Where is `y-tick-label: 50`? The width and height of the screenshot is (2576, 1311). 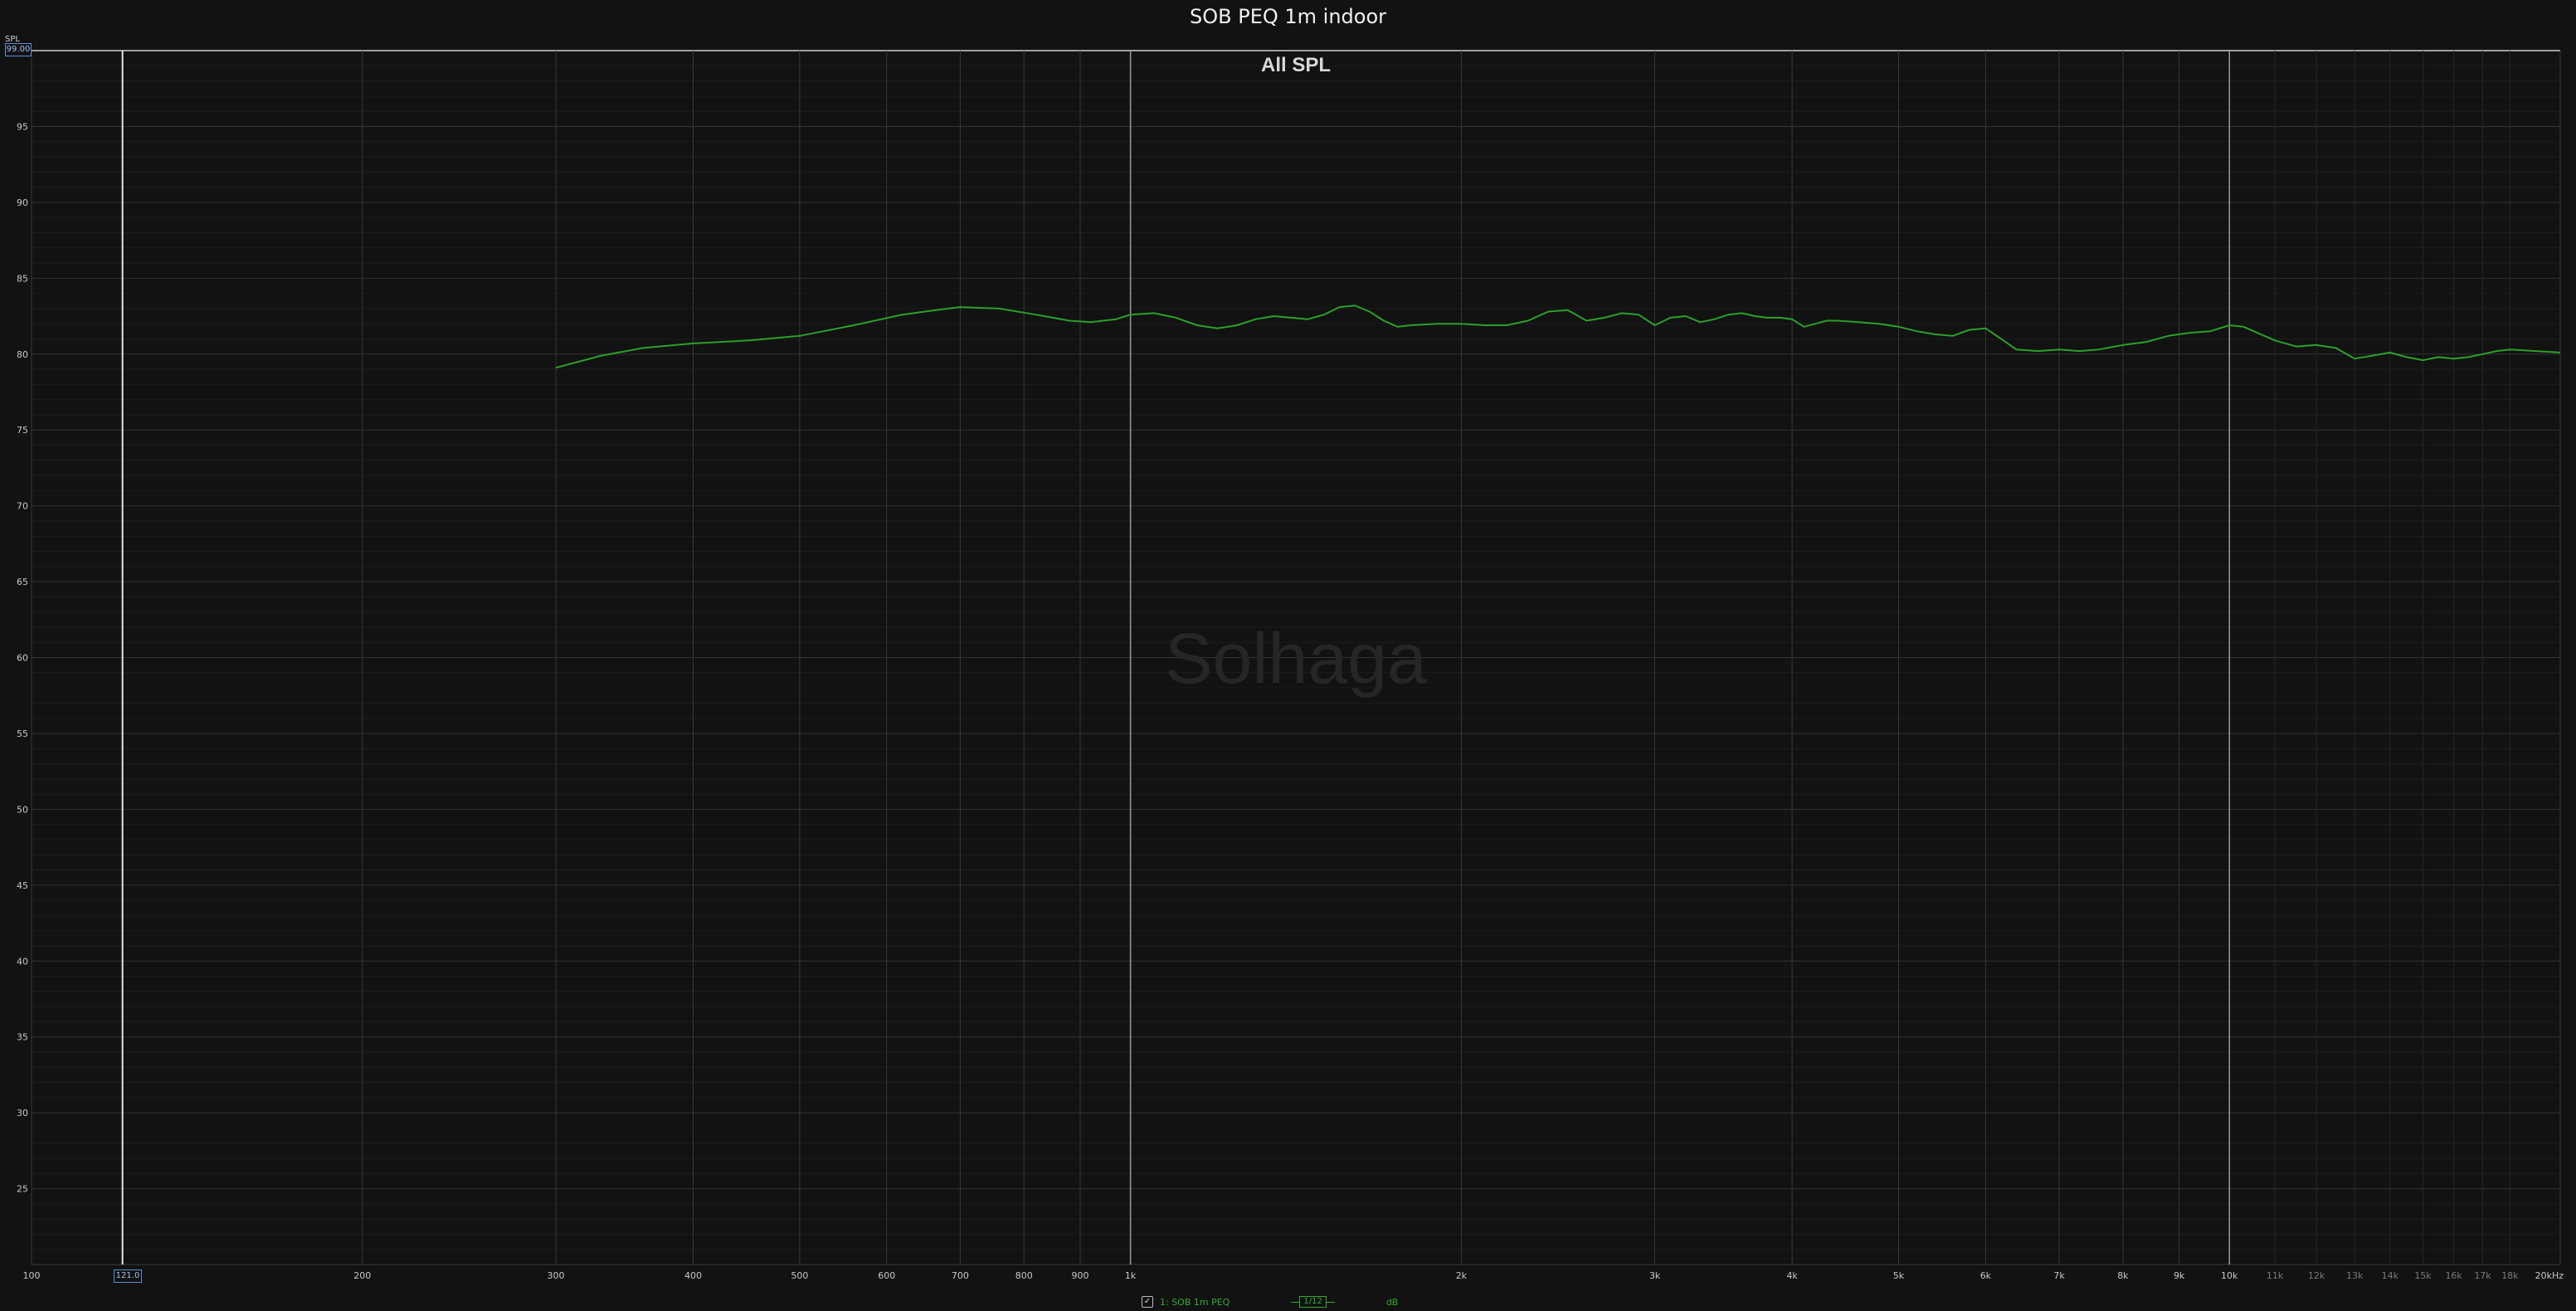 y-tick-label: 50 is located at coordinates (22, 809).